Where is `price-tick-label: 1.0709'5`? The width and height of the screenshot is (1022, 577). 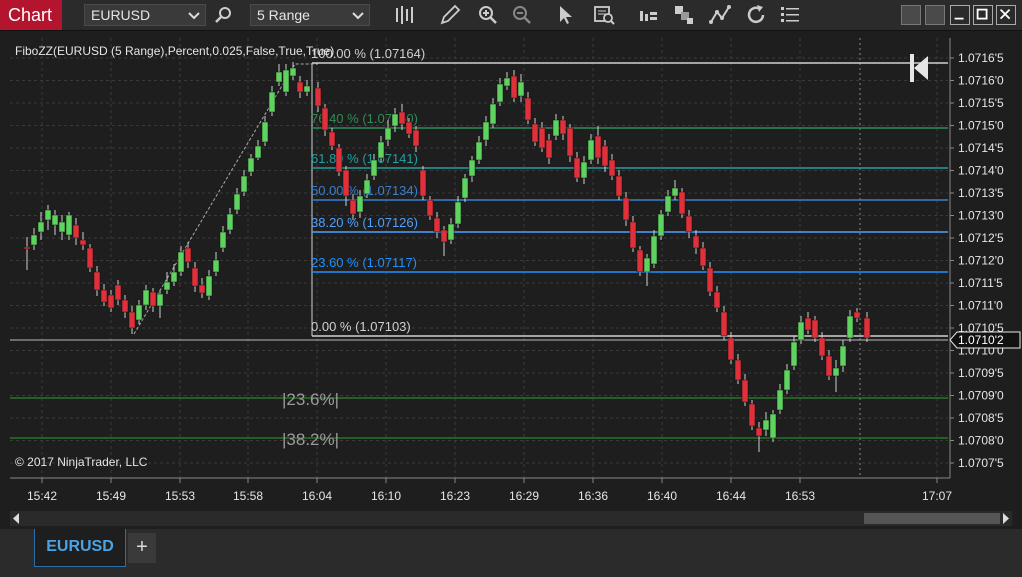 price-tick-label: 1.0709'5 is located at coordinates (981, 373).